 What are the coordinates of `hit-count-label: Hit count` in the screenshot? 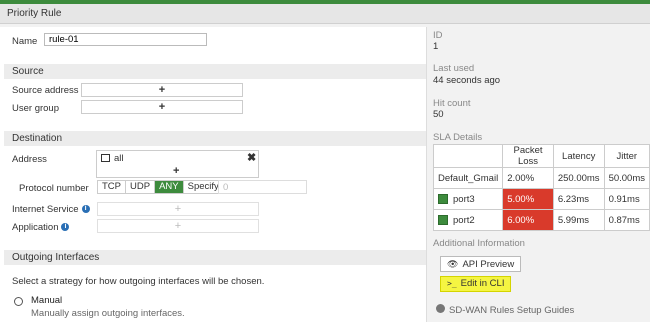 It's located at (452, 103).